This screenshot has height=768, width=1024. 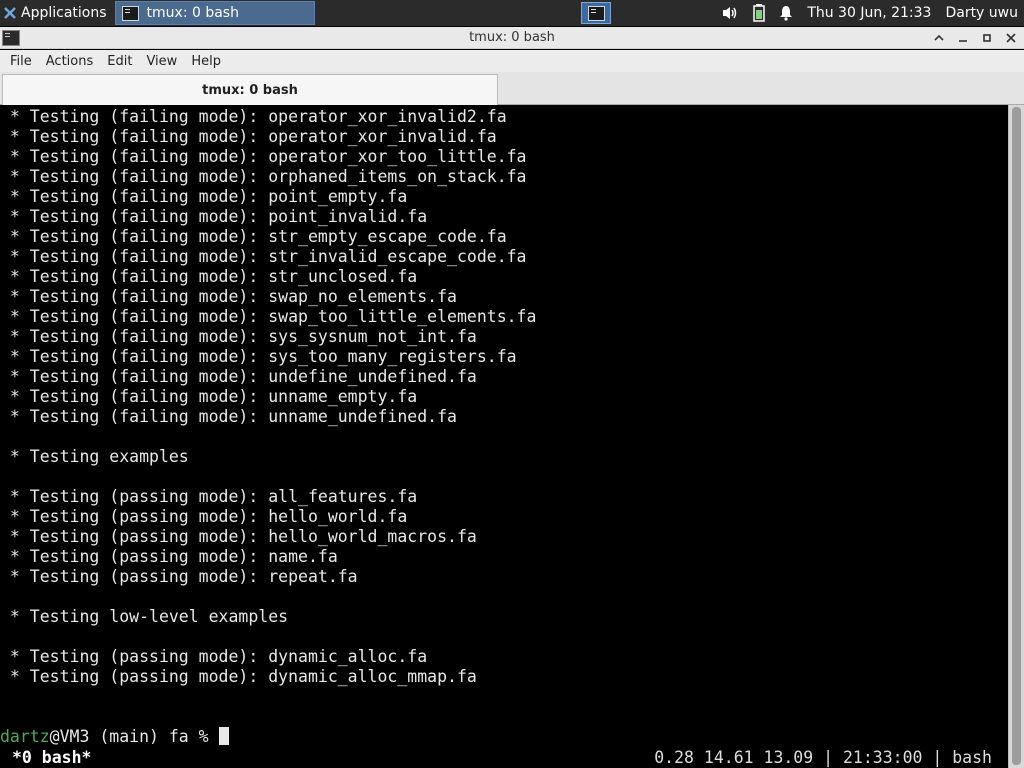 I want to click on maximize-up-icon, so click(x=939, y=38).